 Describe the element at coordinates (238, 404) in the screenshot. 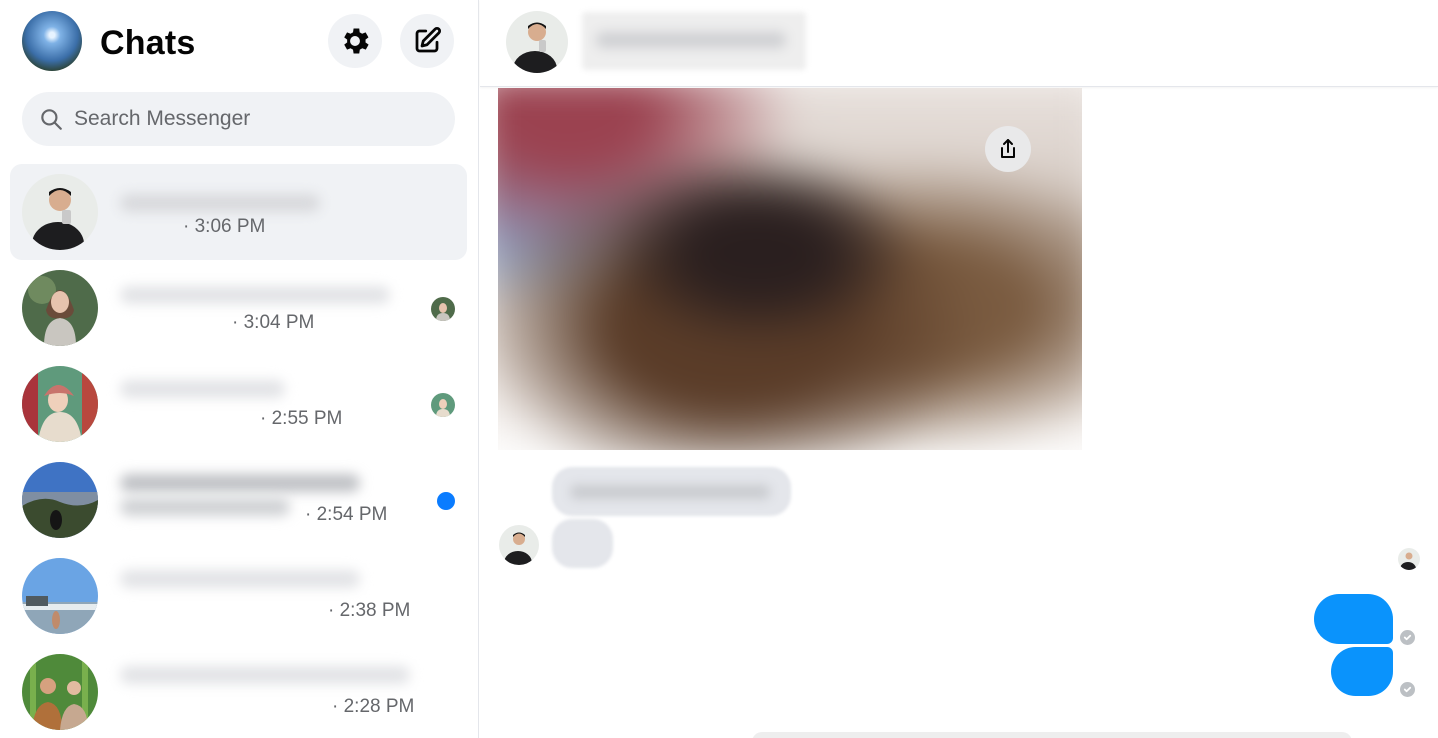

I see `chat-list-item: · 2:55 PM` at that location.